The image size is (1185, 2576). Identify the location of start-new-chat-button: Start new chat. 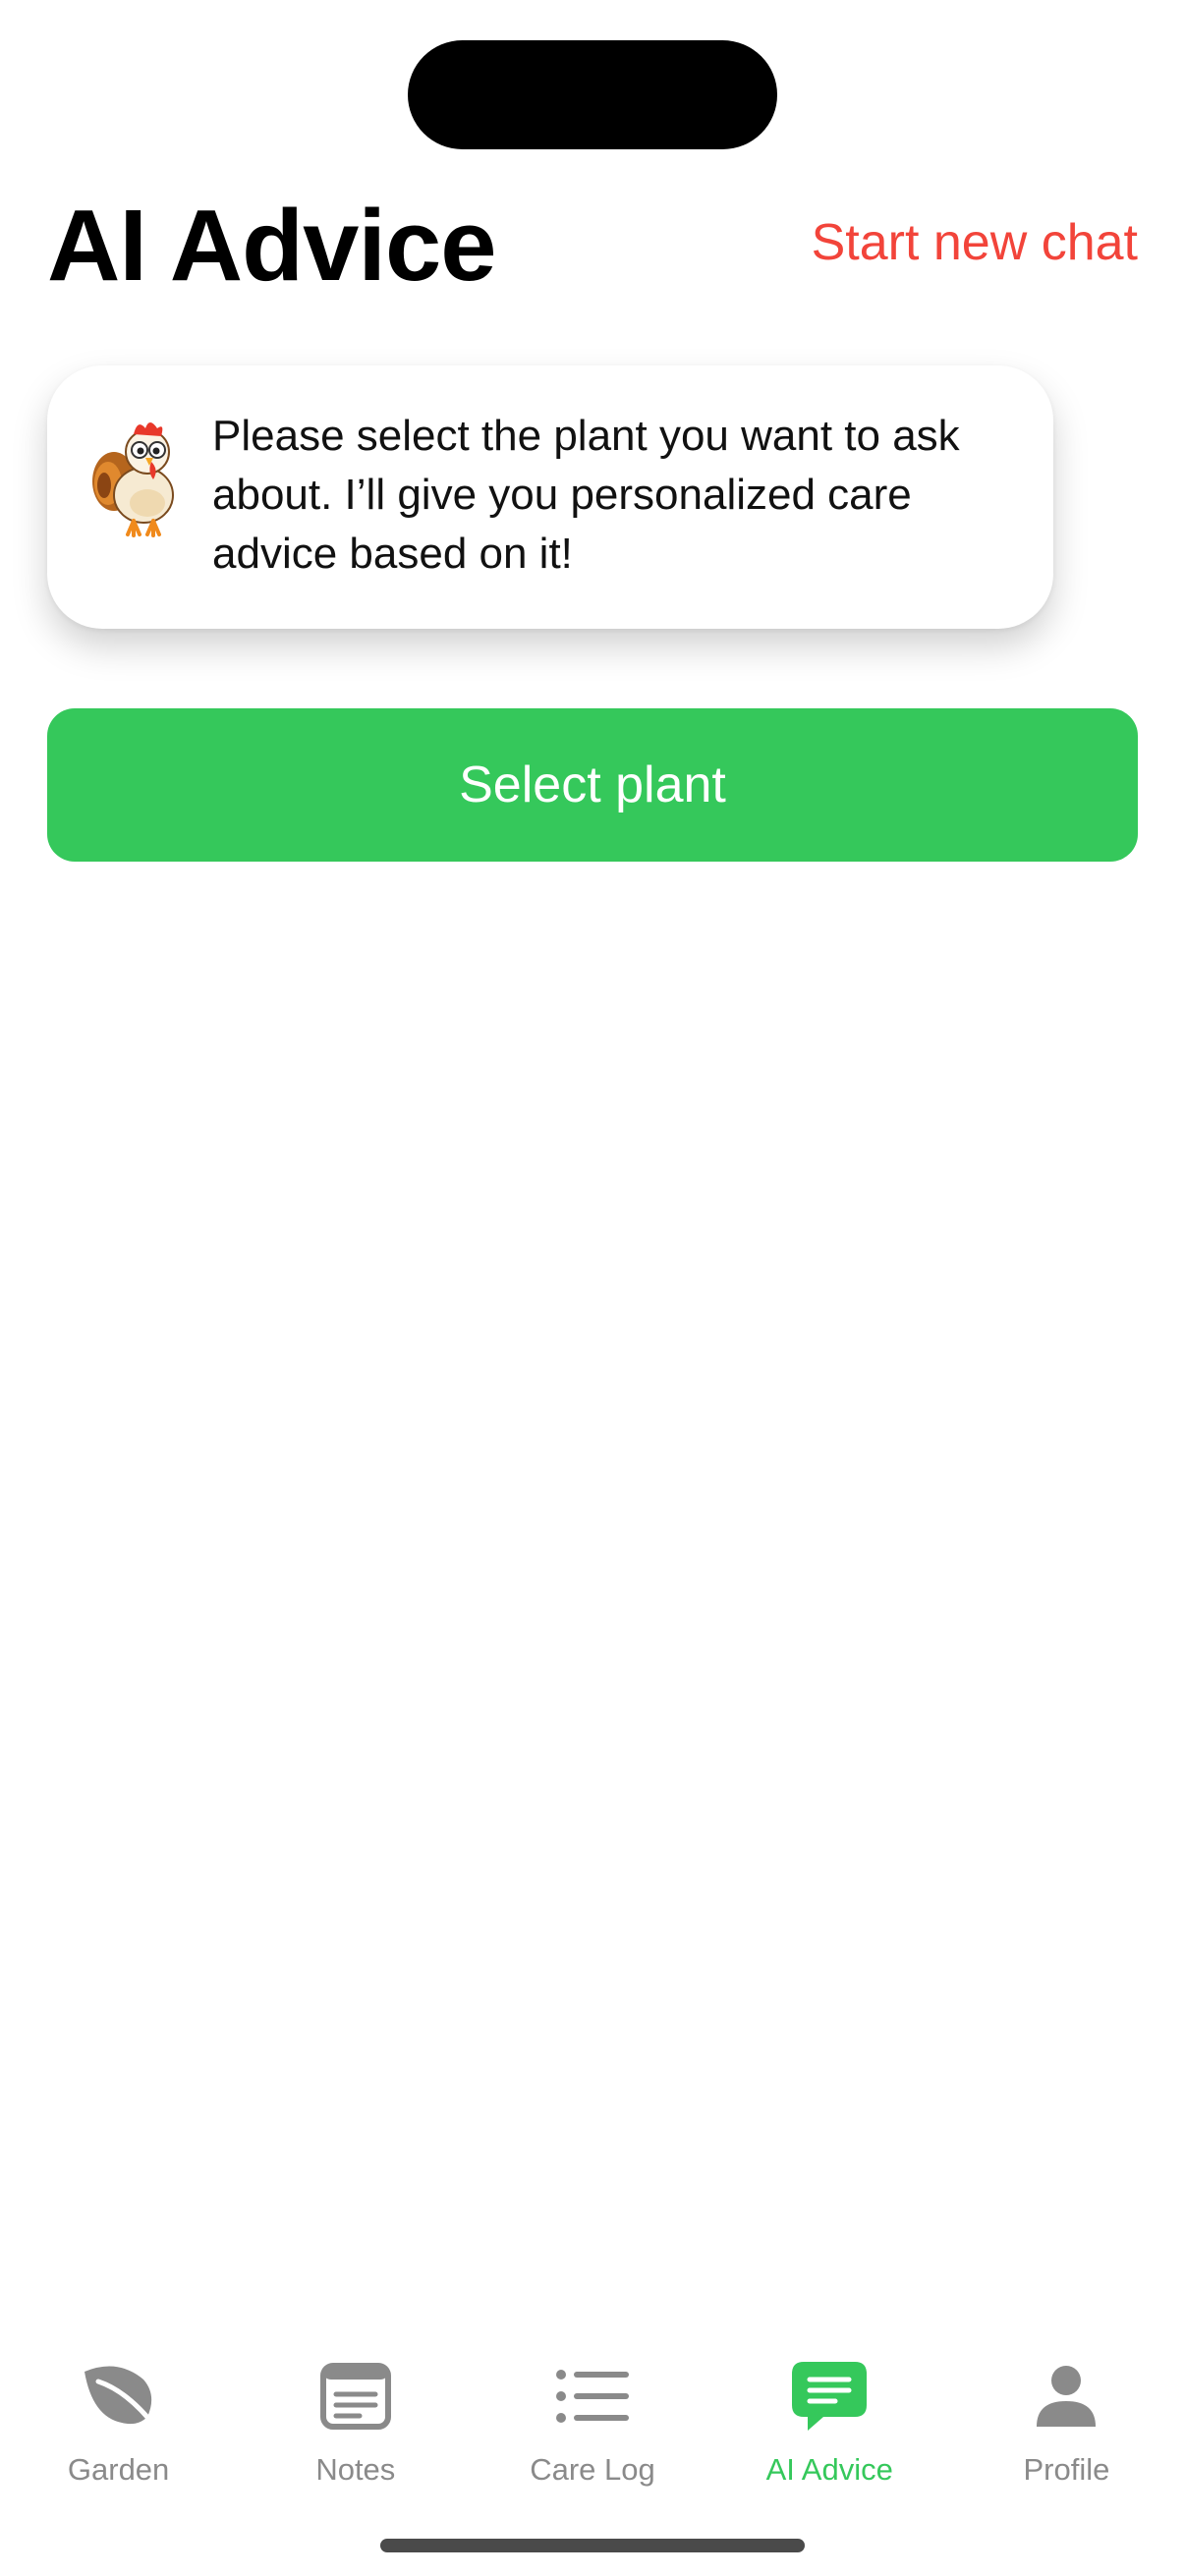
(975, 242).